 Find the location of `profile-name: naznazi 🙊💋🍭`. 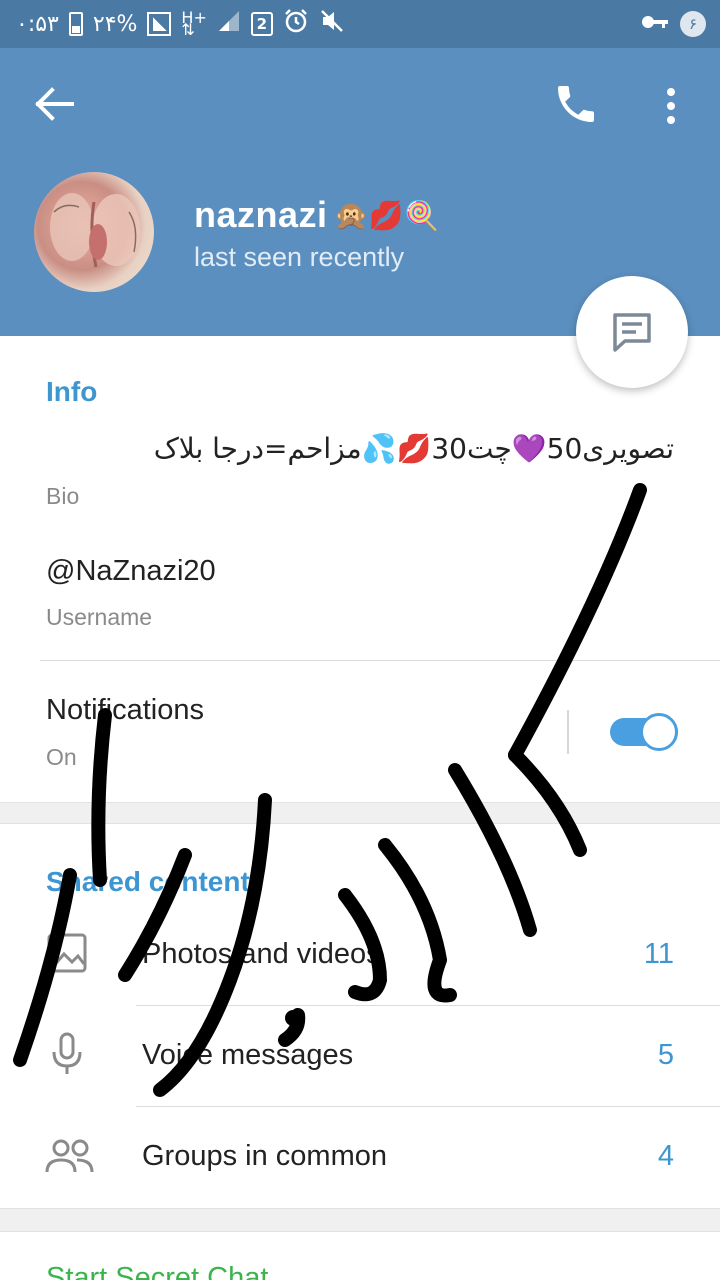

profile-name: naznazi 🙊💋🍭 is located at coordinates (317, 215).